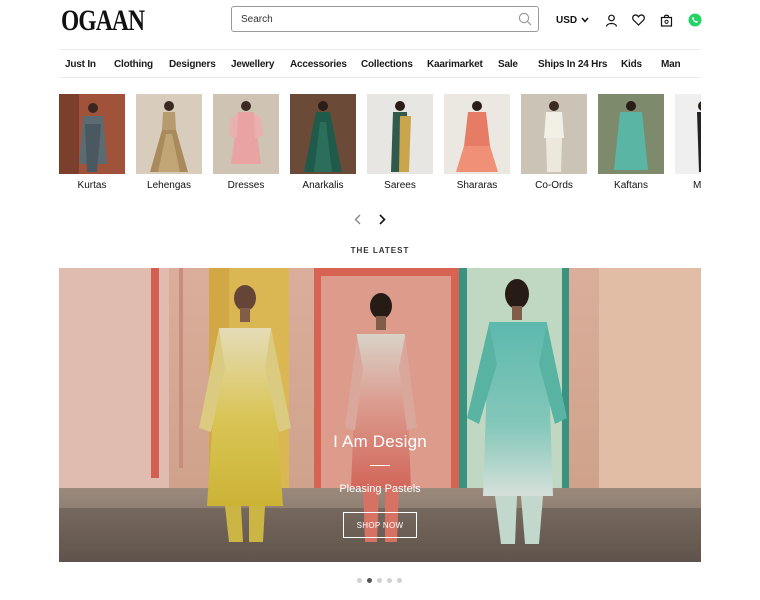  Describe the element at coordinates (631, 64) in the screenshot. I see `nav-item-kids: Kids` at that location.